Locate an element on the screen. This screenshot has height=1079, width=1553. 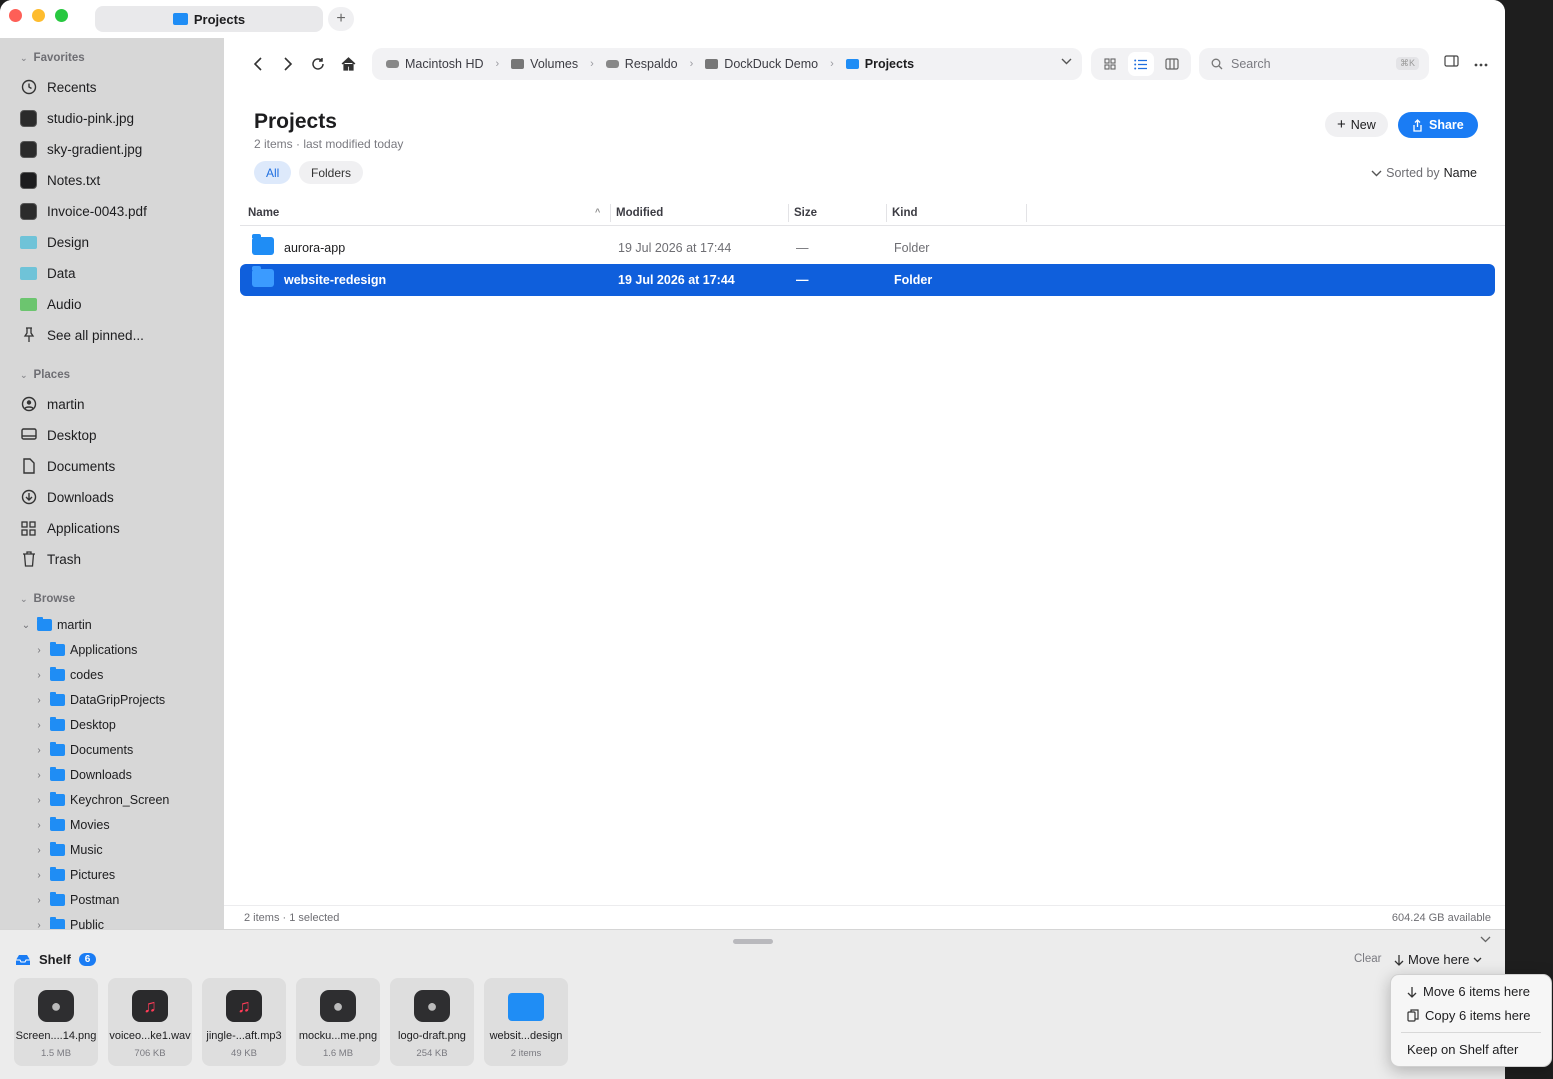
column-header-size: Size is located at coordinates (805, 213).